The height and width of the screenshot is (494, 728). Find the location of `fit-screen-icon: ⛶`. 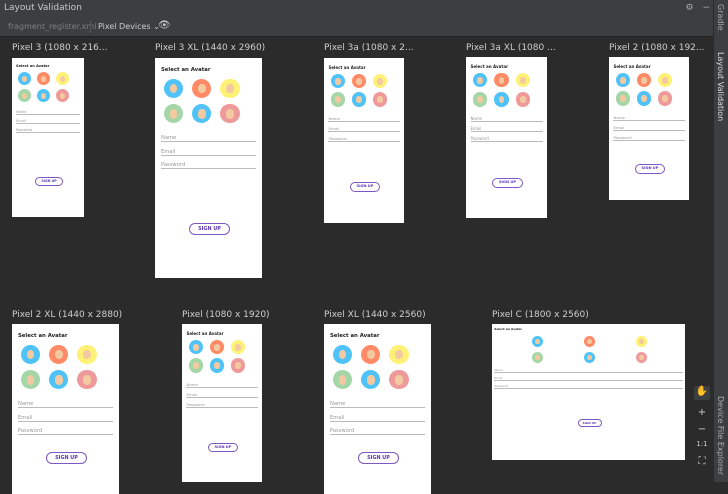

fit-screen-icon: ⛶ is located at coordinates (702, 463).